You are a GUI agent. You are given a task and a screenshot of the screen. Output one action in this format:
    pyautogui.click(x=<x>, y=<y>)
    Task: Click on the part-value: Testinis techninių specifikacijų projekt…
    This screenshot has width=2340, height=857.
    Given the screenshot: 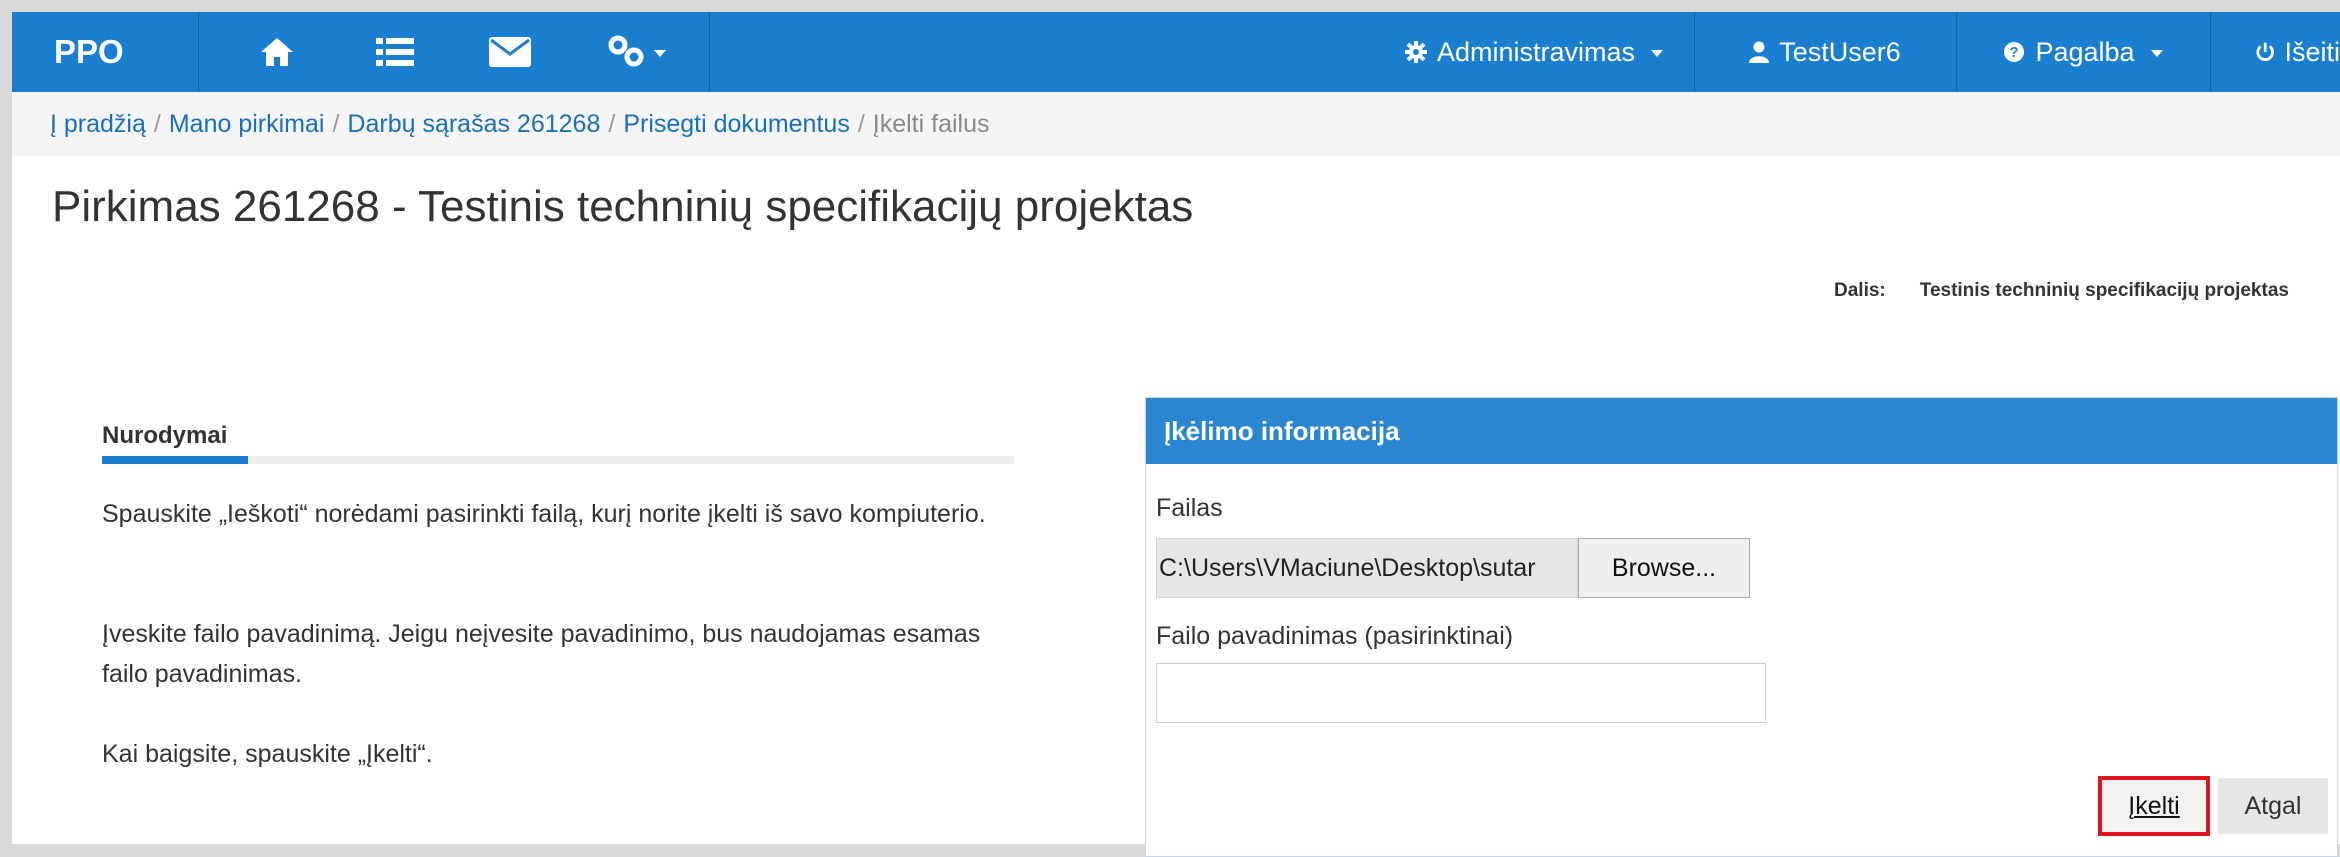 What is the action you would take?
    pyautogui.click(x=2104, y=290)
    